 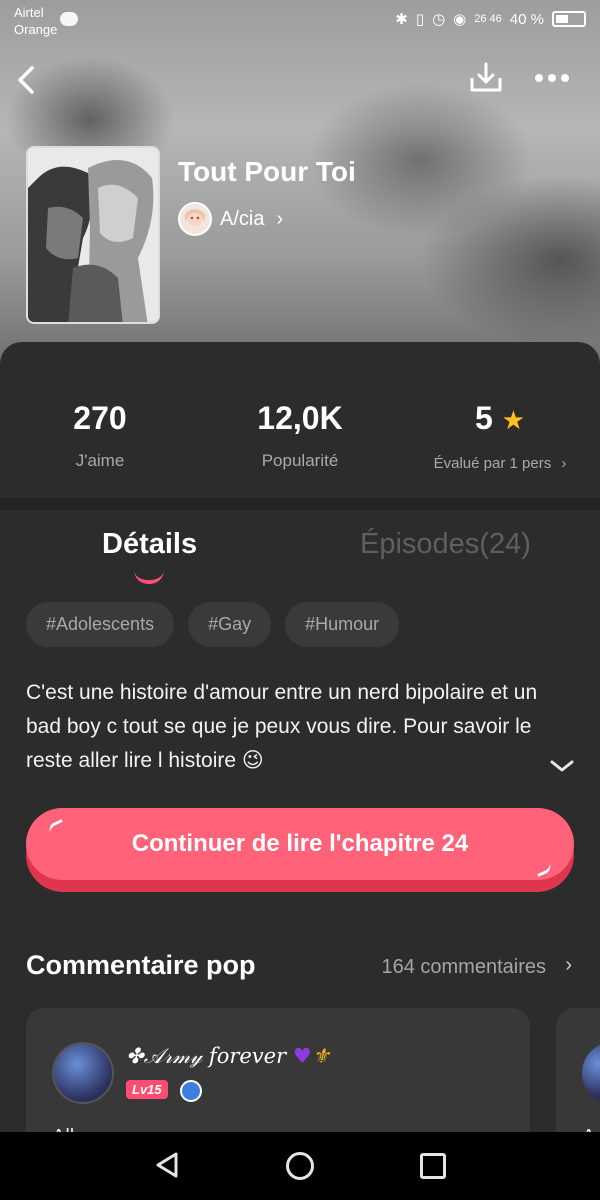 What do you see at coordinates (342, 624) in the screenshot?
I see `tag-chip: #Humour` at bounding box center [342, 624].